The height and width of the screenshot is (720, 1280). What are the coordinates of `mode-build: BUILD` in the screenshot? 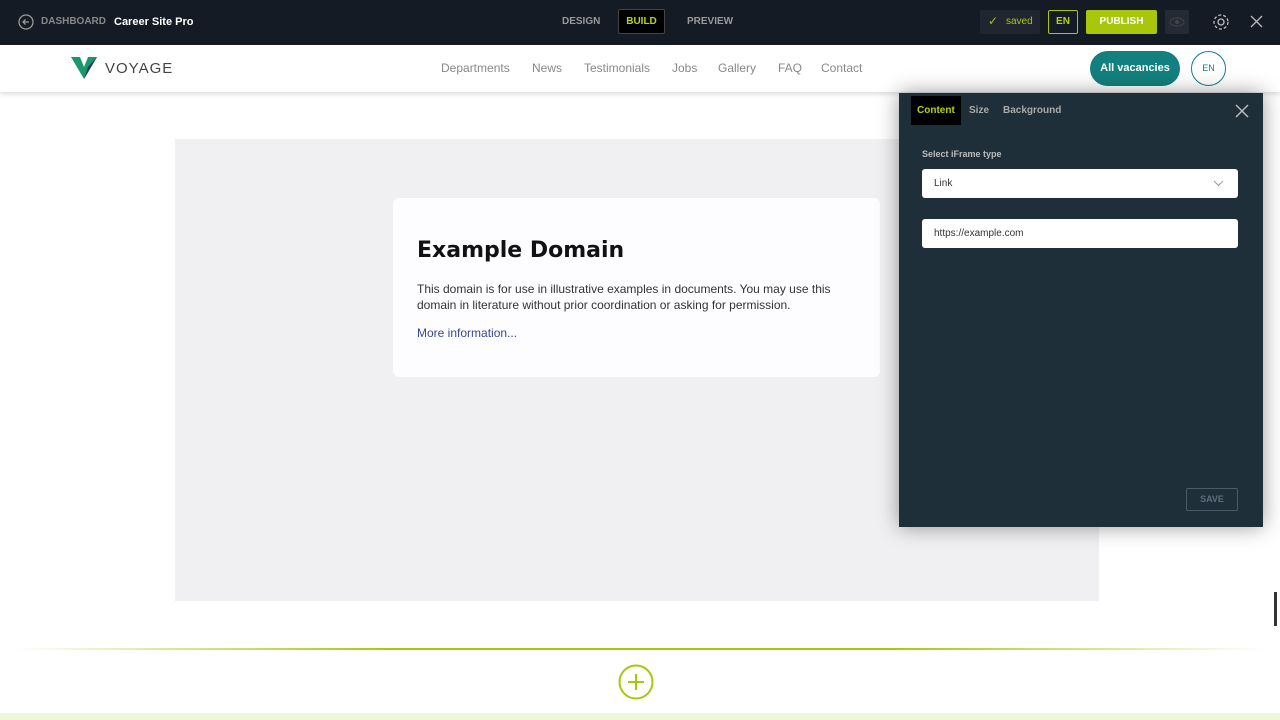 It's located at (641, 21).